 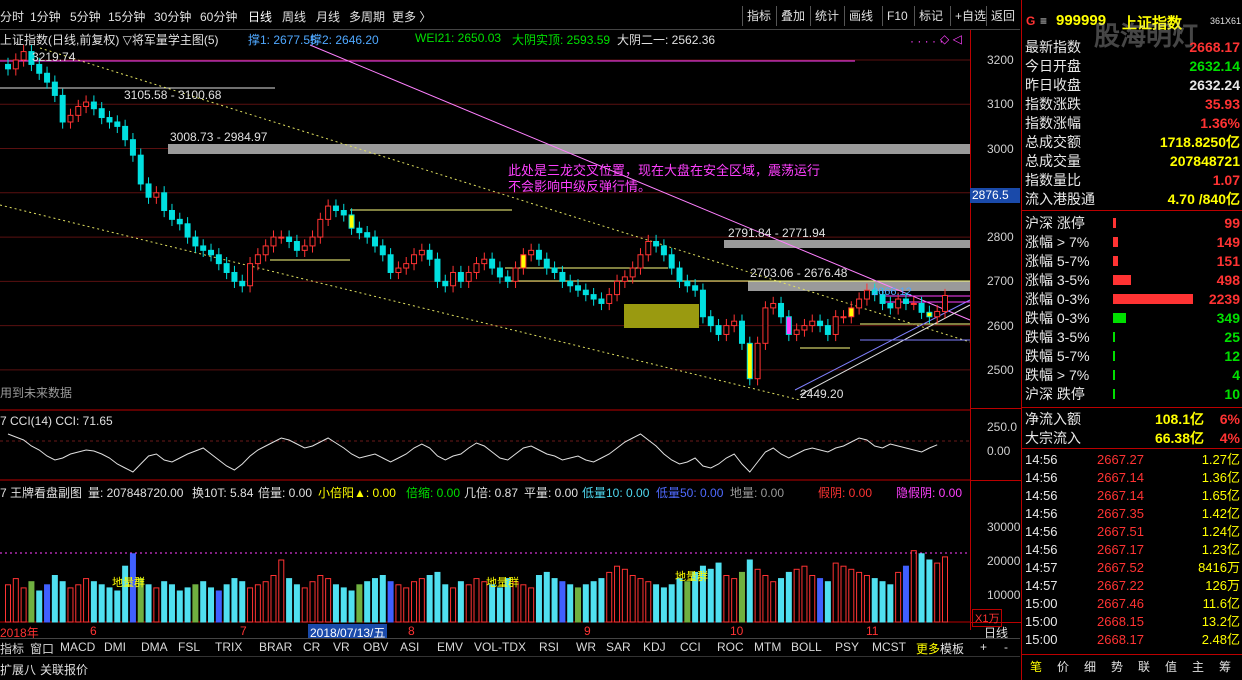 I want to click on indicator-ROC: ROC, so click(x=730, y=647).